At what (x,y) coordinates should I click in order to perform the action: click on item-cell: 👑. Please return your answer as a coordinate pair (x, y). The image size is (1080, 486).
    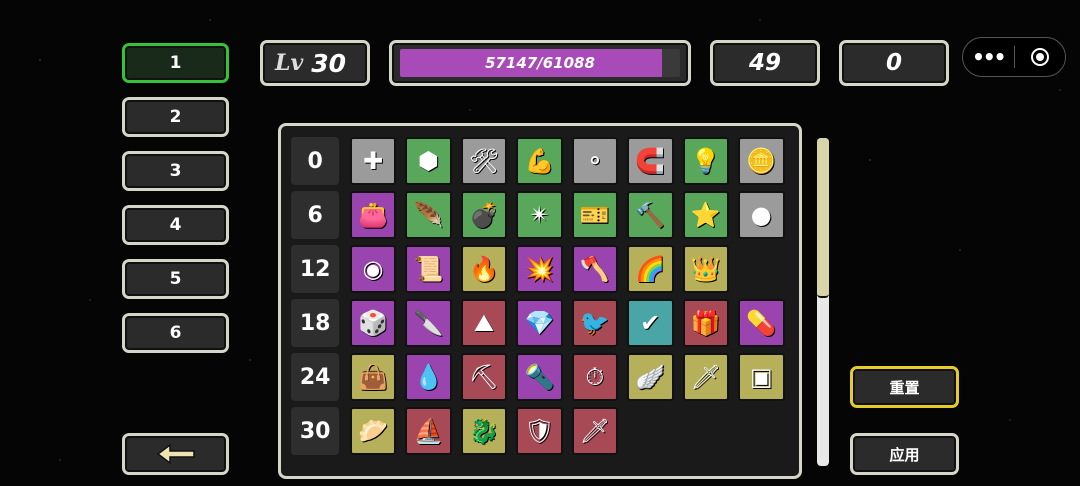
    Looking at the image, I should click on (706, 269).